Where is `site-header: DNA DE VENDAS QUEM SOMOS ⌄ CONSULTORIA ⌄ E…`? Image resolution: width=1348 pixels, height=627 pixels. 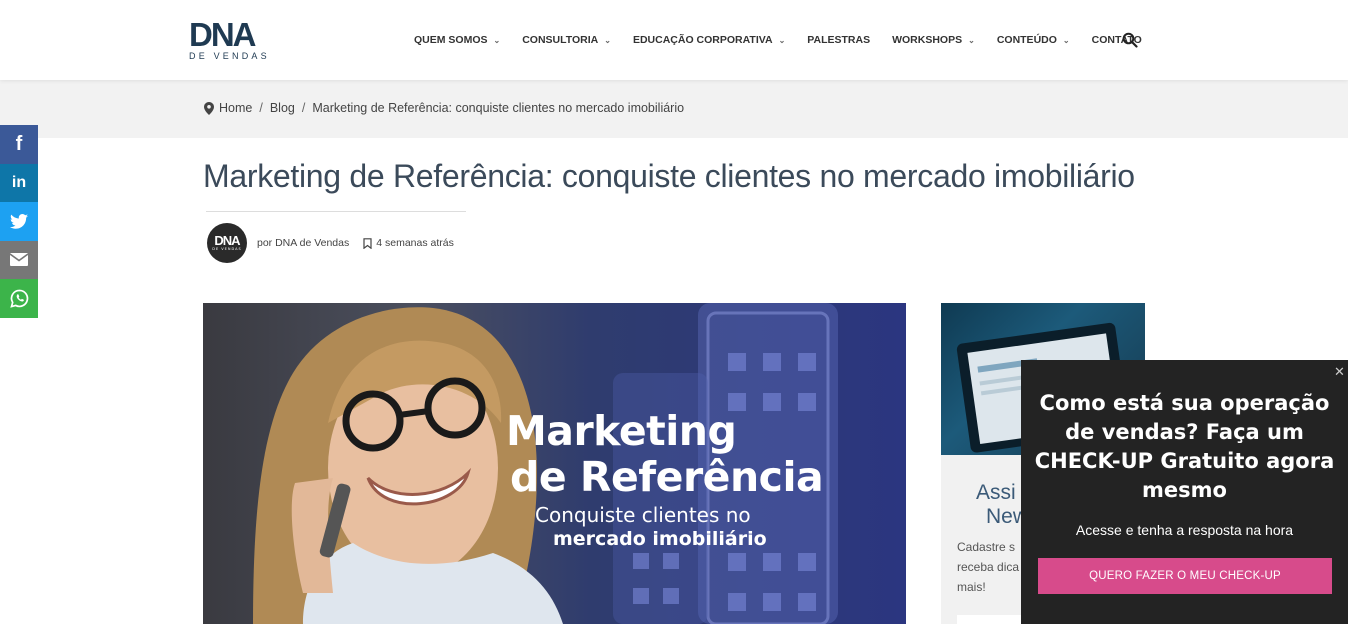
site-header: DNA DE VENDAS QUEM SOMOS ⌄ CONSULTORIA ⌄ E… is located at coordinates (674, 40).